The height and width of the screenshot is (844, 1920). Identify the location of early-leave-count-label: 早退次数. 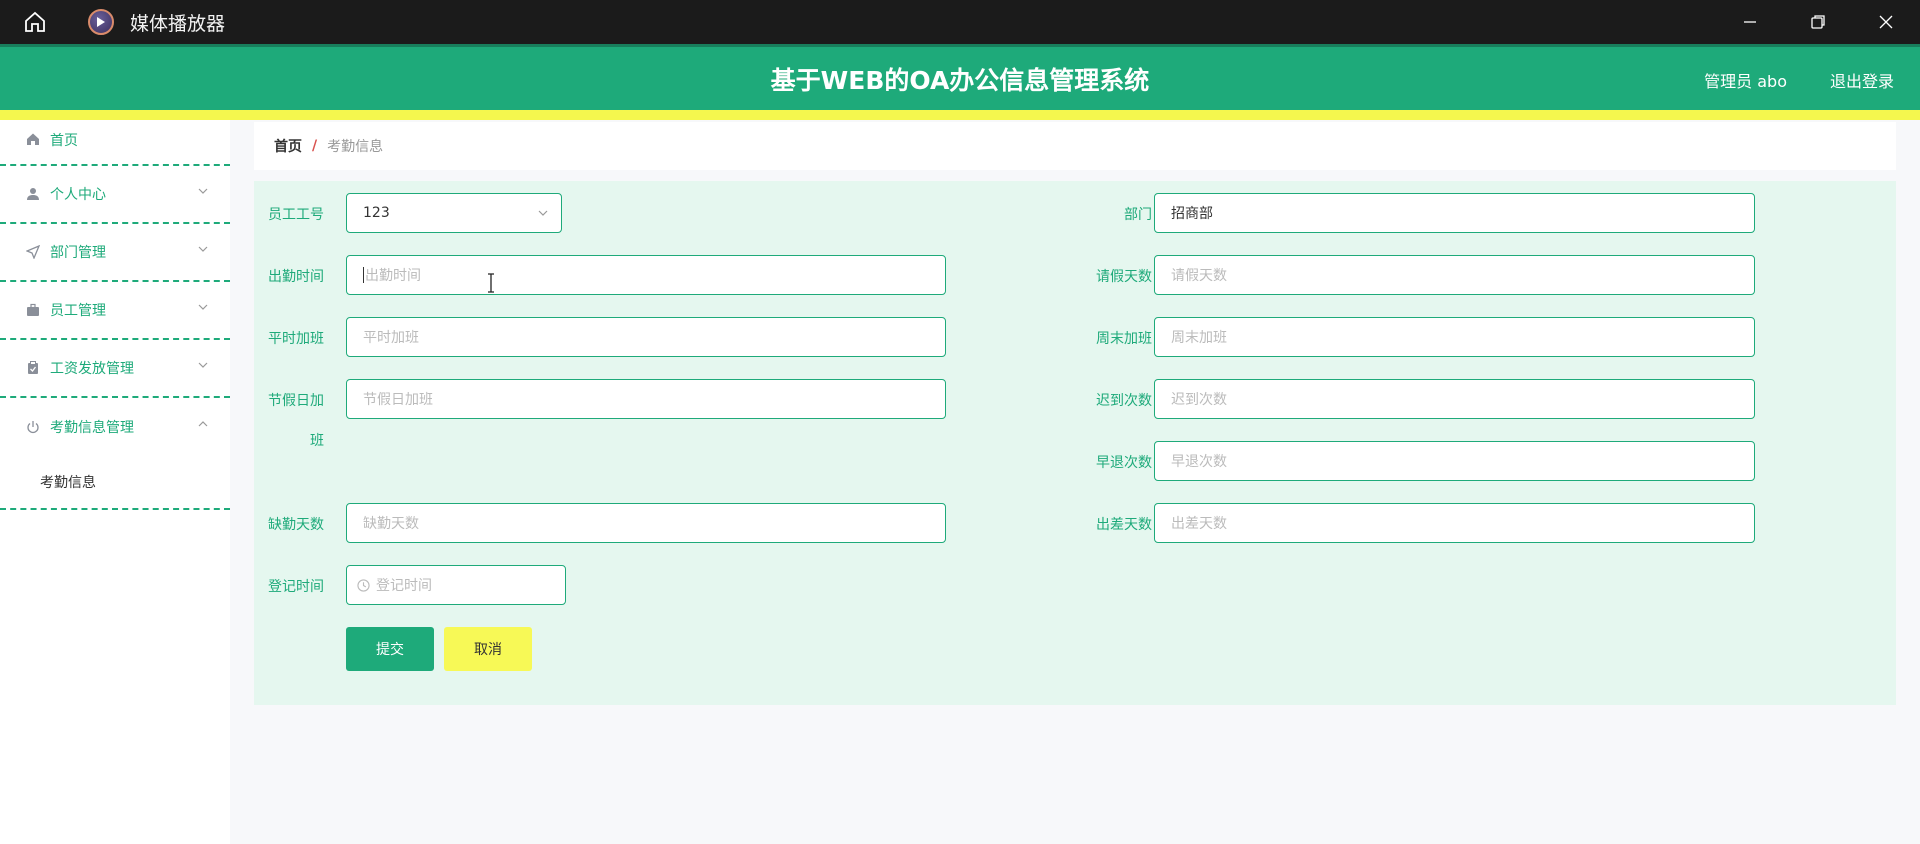
(1124, 463).